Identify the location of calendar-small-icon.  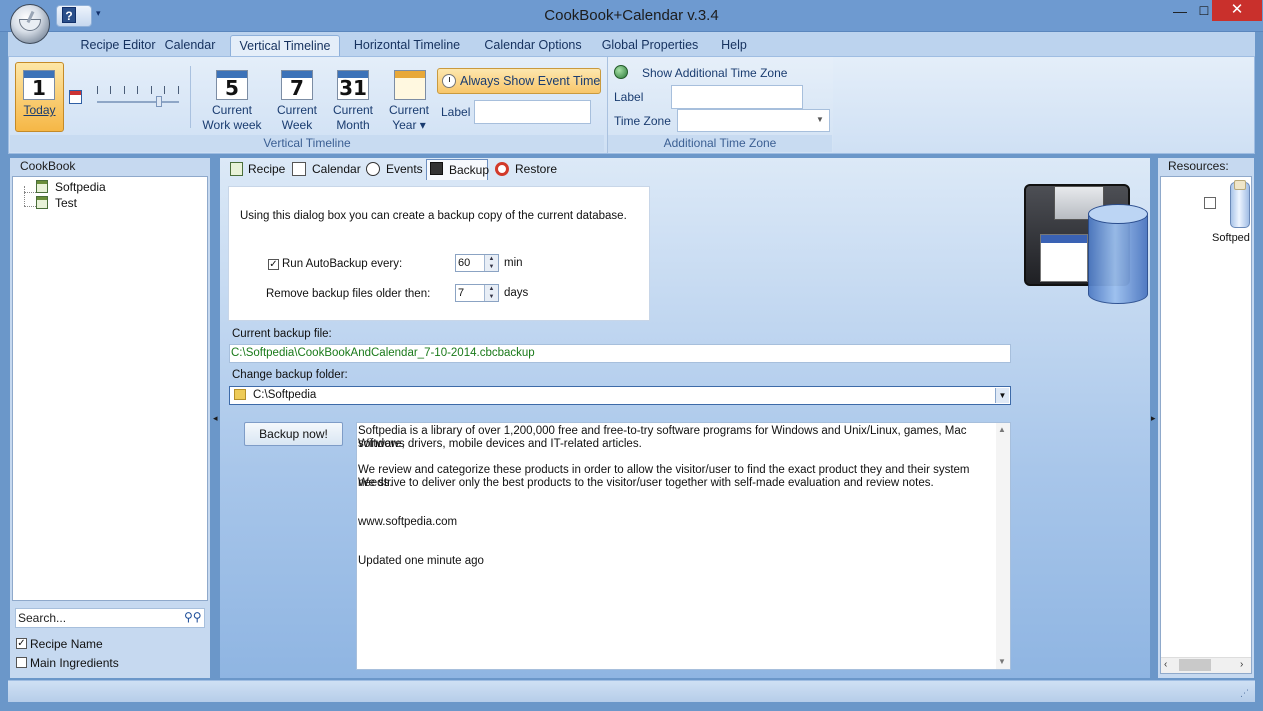
(299, 169).